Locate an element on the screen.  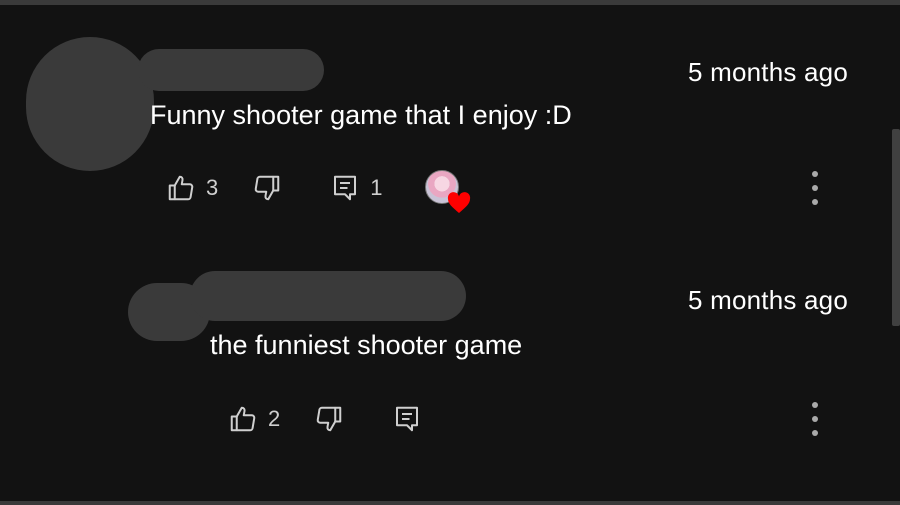
scrollbar is located at coordinates (896, 227).